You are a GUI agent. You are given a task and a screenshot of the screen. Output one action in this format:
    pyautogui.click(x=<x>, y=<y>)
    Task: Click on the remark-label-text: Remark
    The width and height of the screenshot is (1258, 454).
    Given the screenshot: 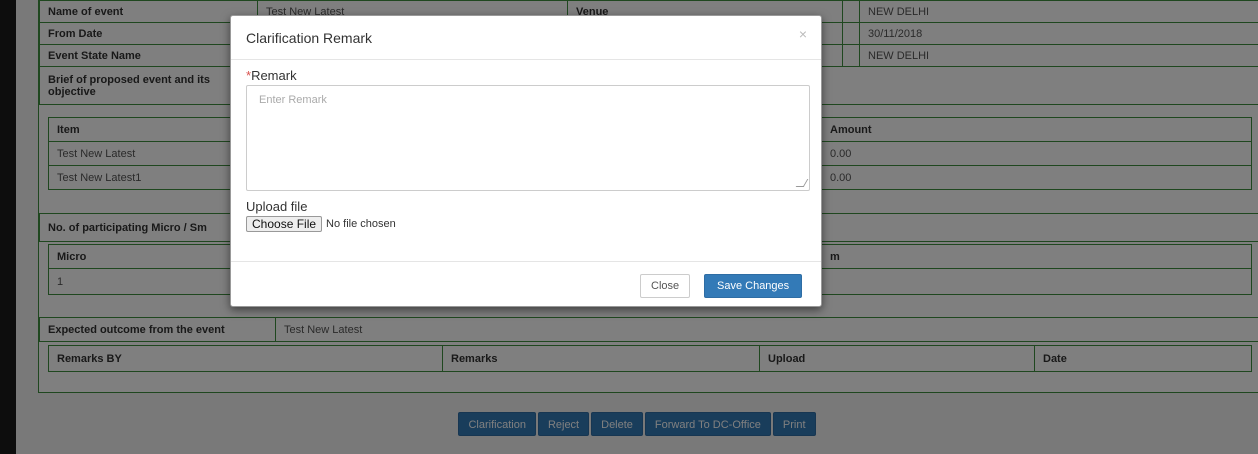 What is the action you would take?
    pyautogui.click(x=274, y=75)
    